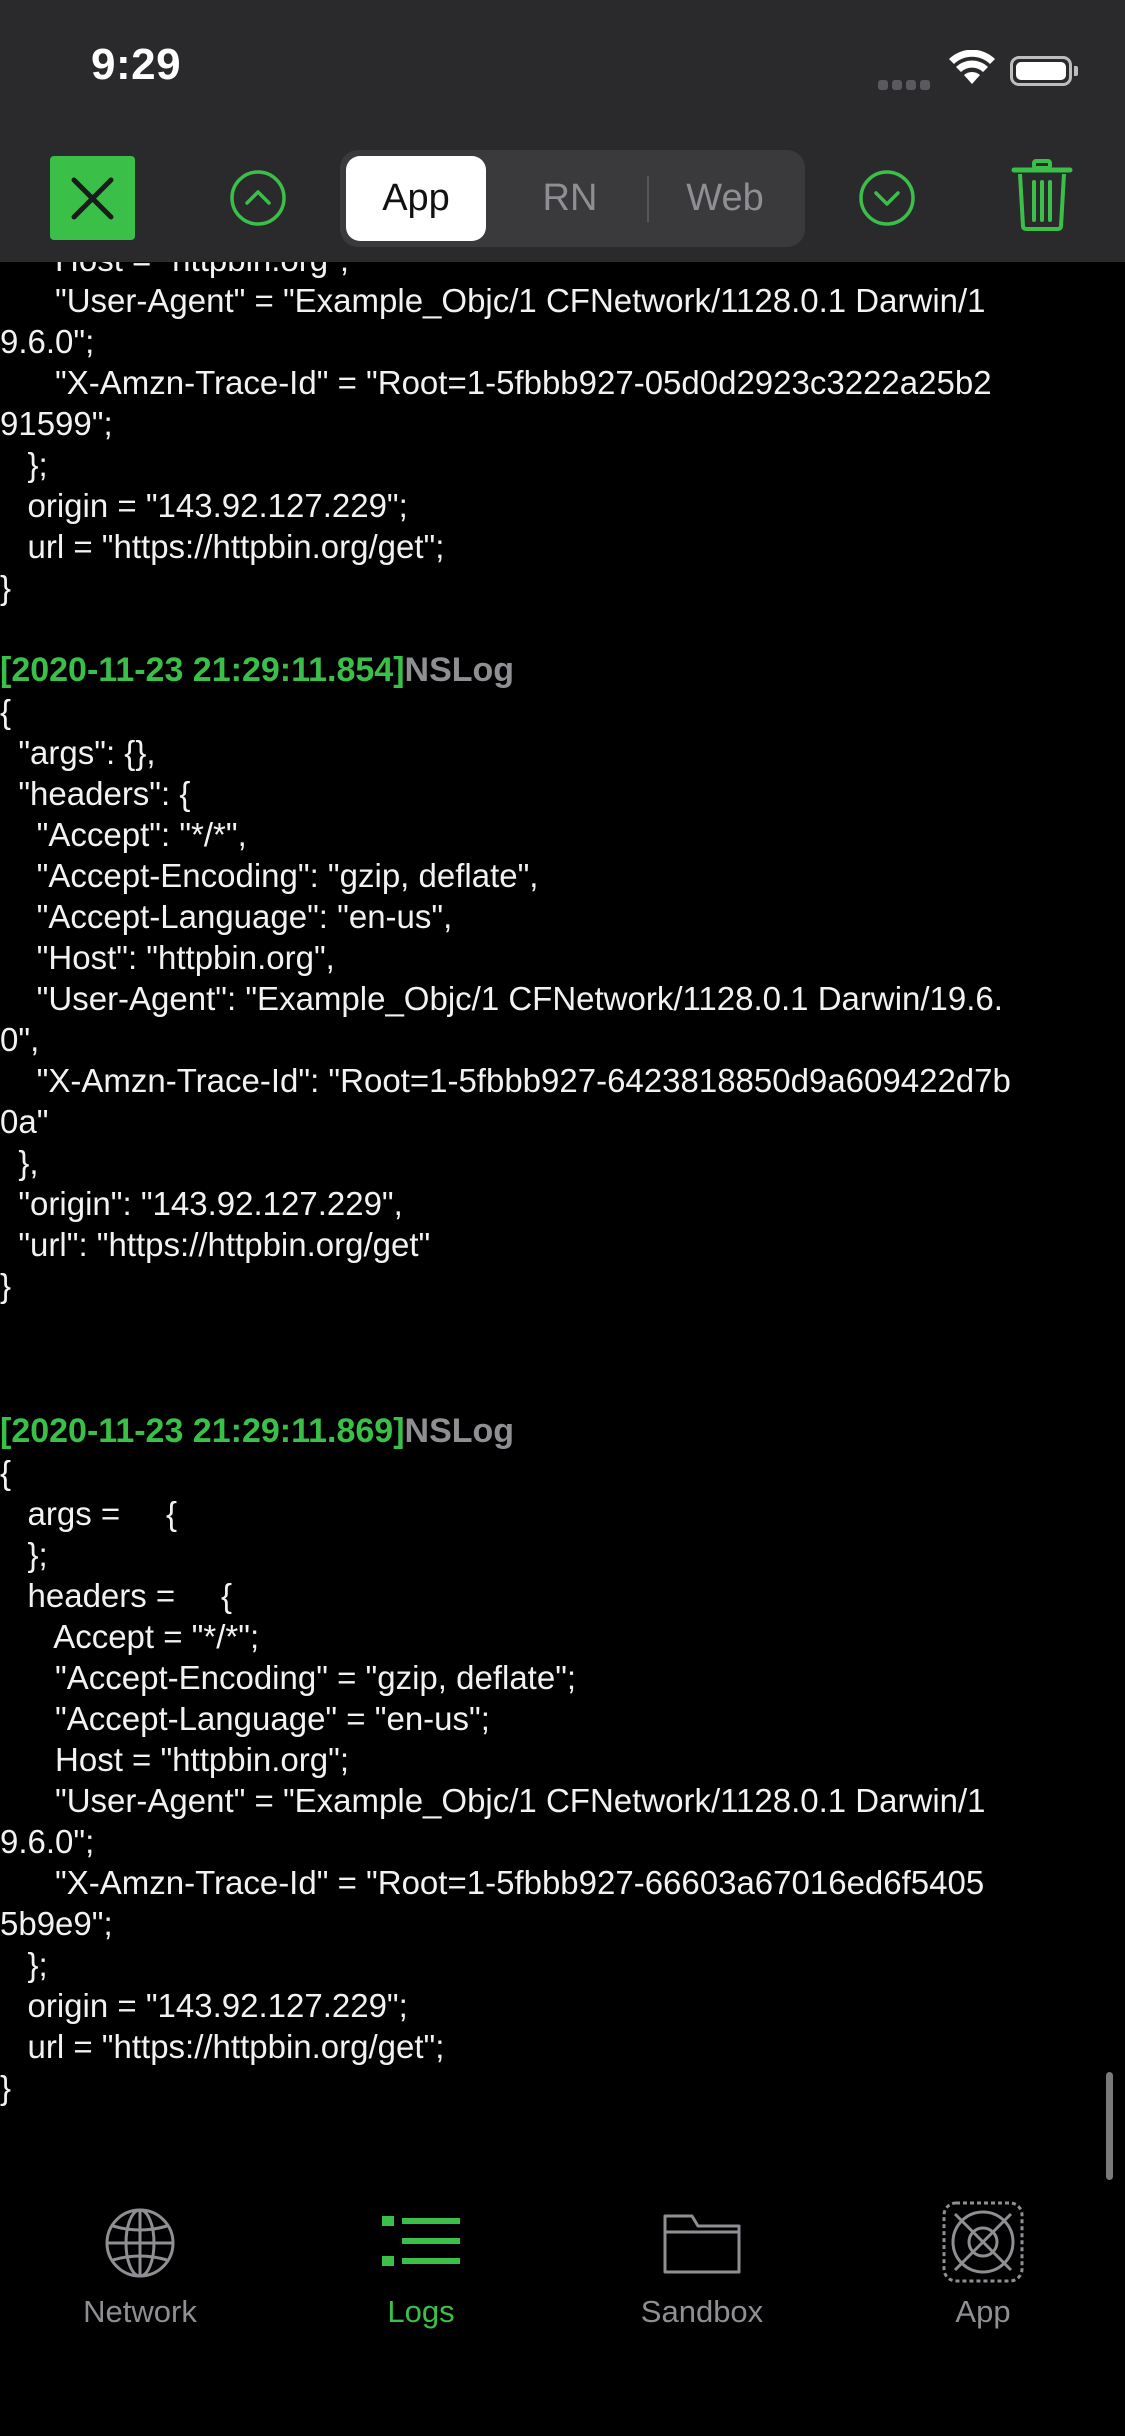  Describe the element at coordinates (167, 957) in the screenshot. I see `log-line: "Host": "httpbin.org",` at that location.